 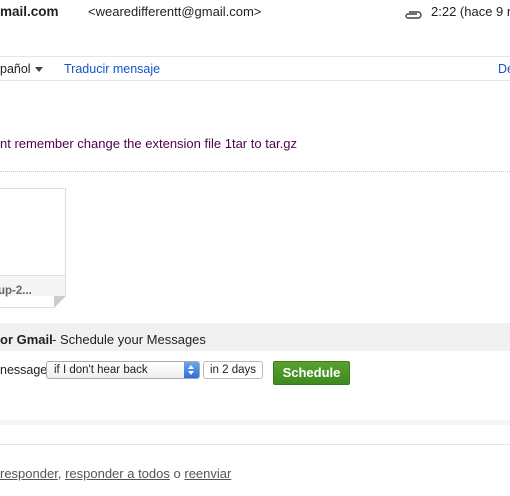 I want to click on reply-all-link: responder a todos, so click(x=117, y=473).